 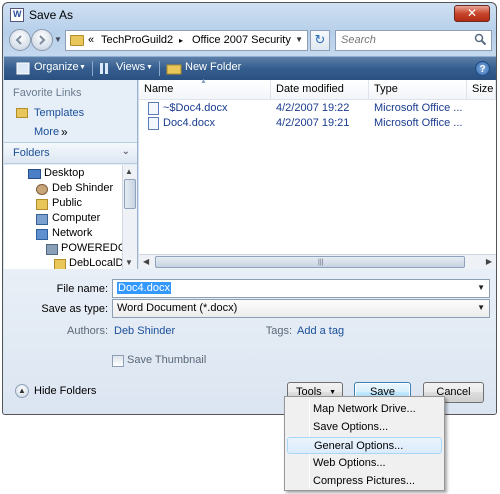 I want to click on scroll-right-icon: ▶, so click(x=489, y=261).